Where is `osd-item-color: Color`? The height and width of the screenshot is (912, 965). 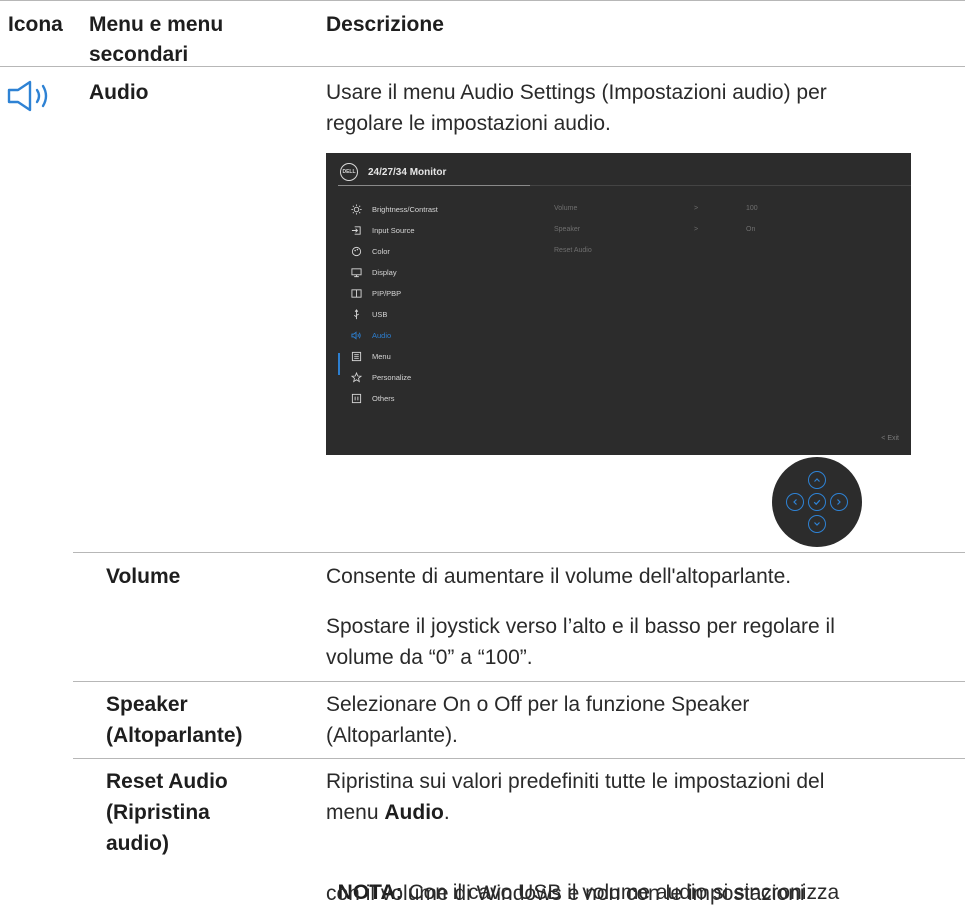 osd-item-color: Color is located at coordinates (370, 251).